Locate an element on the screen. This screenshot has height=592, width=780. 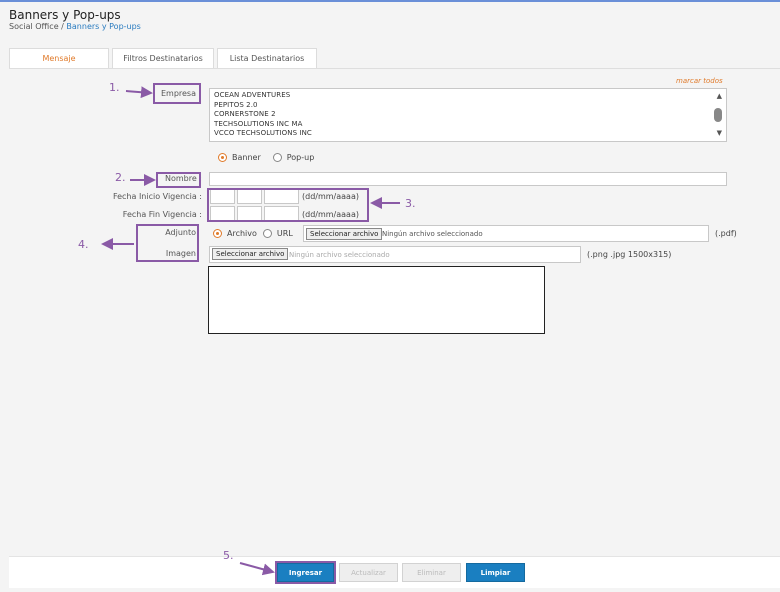
imagen-file-status: Ningún archivo seleccionado is located at coordinates (339, 255).